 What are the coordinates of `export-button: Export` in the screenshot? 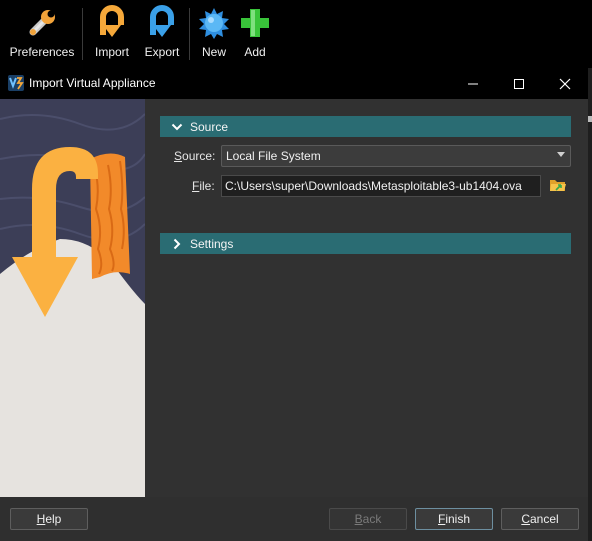 It's located at (162, 35).